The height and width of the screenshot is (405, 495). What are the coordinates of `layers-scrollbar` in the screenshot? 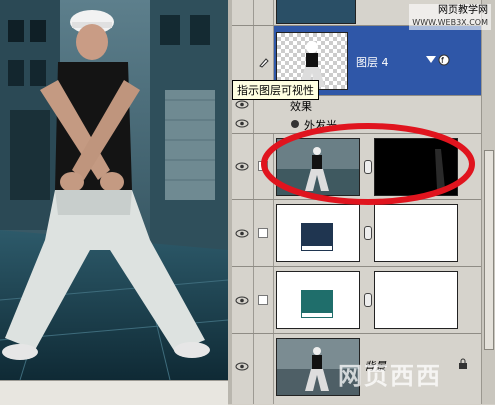 It's located at (488, 202).